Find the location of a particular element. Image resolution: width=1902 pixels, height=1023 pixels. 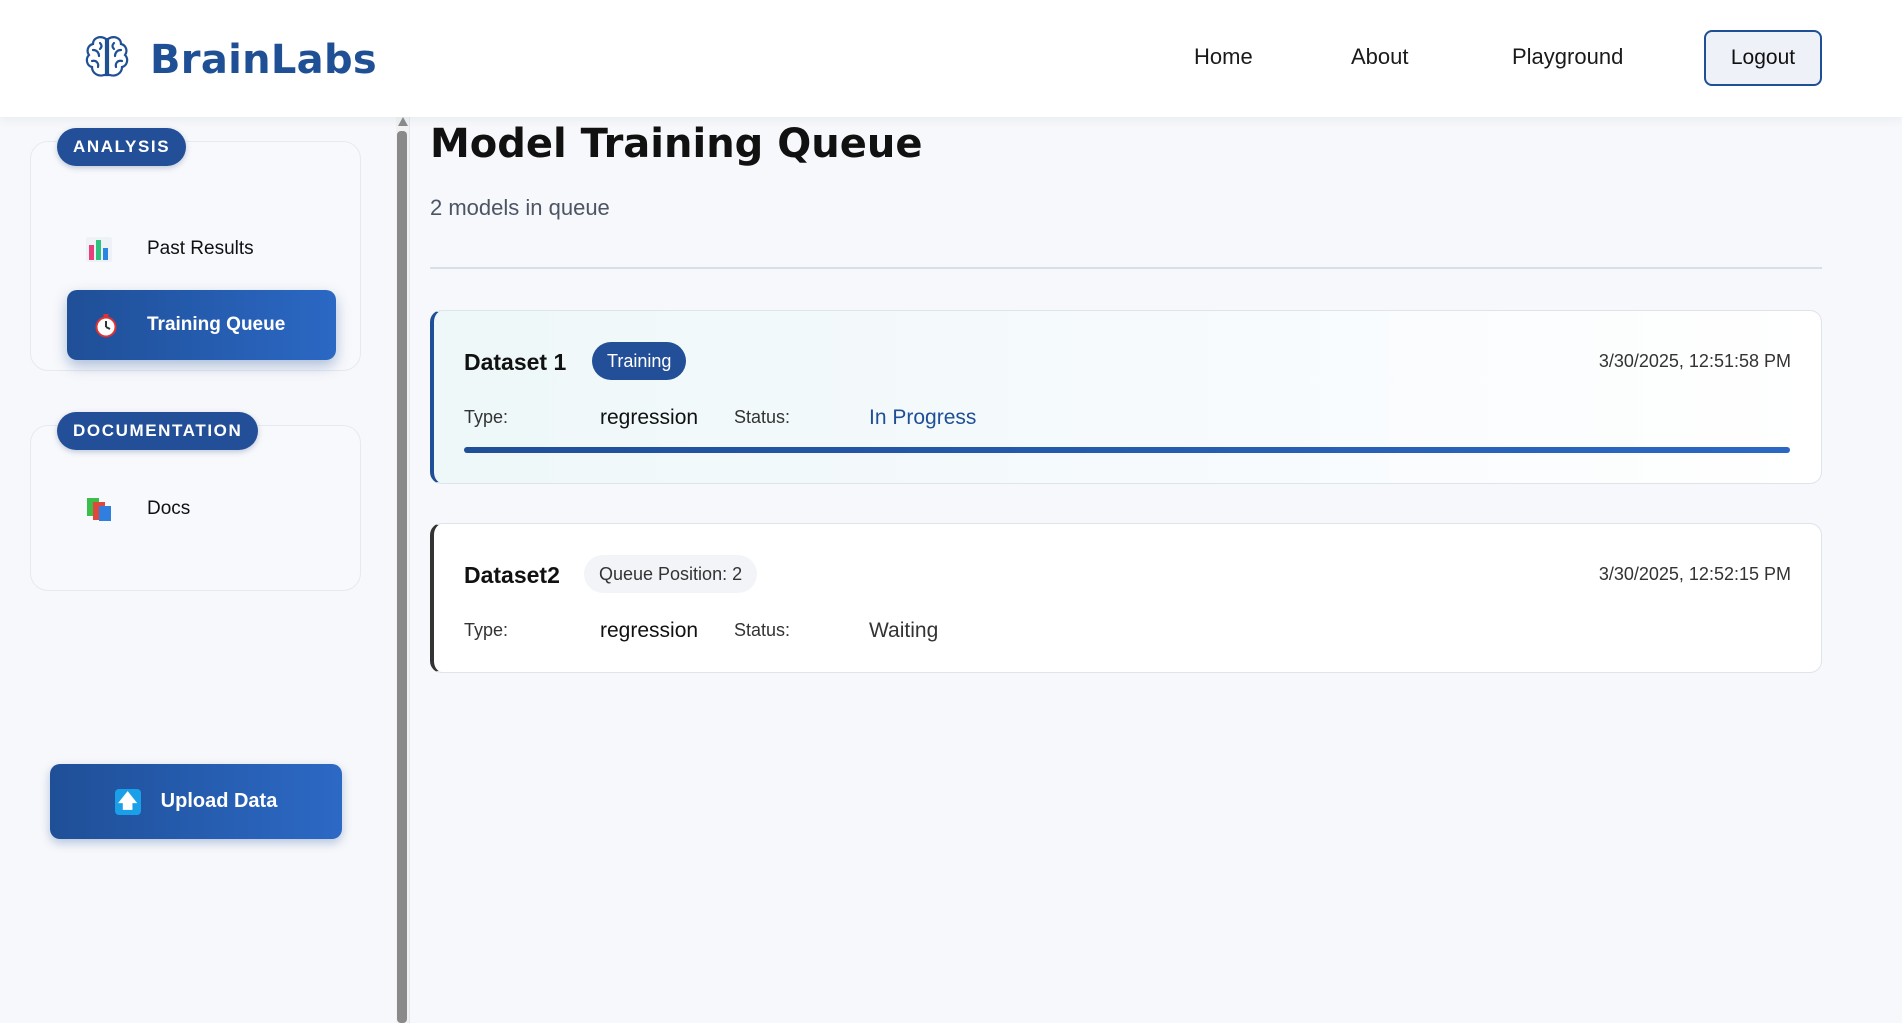

sidebar-item-docs: Docs is located at coordinates (193, 509).